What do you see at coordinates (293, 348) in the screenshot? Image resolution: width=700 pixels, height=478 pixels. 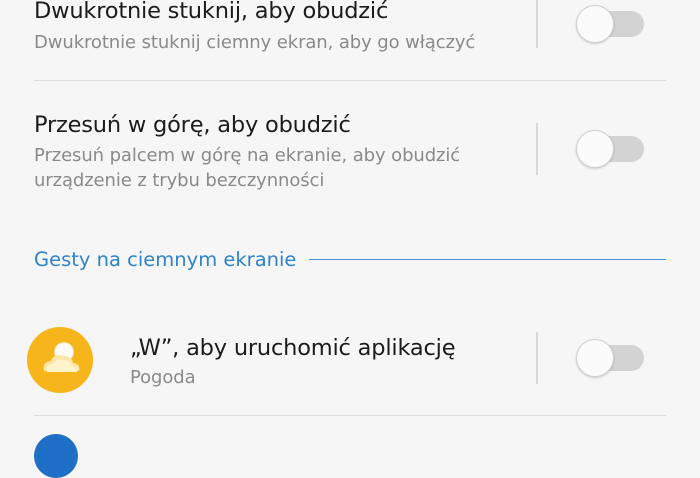 I see `gesture-title: „W”, aby uruchomić aplikację` at bounding box center [293, 348].